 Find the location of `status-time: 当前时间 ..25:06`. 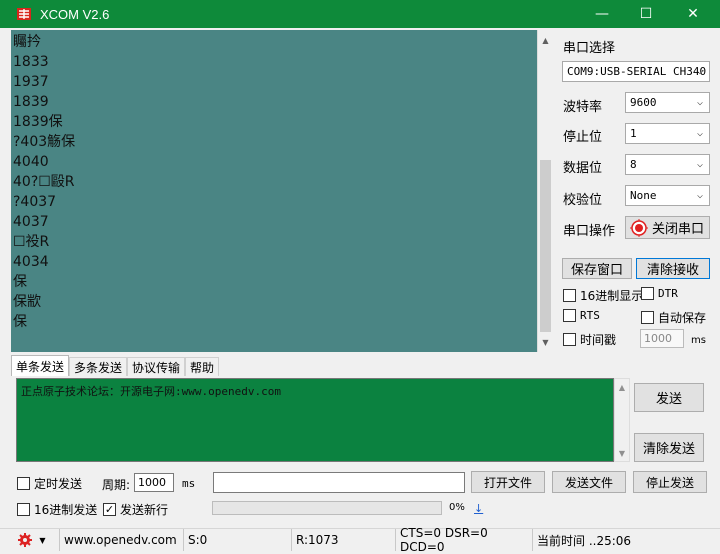

status-time: 当前时间 ..25:06 is located at coordinates (584, 540).